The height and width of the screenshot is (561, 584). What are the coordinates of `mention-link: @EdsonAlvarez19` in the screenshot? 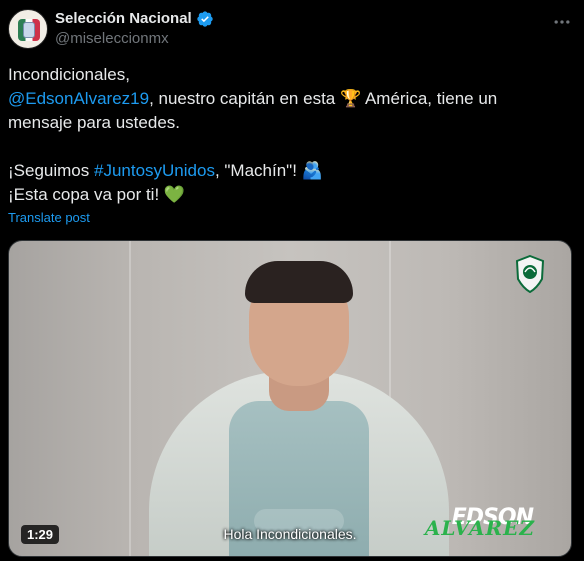 It's located at (78, 98).